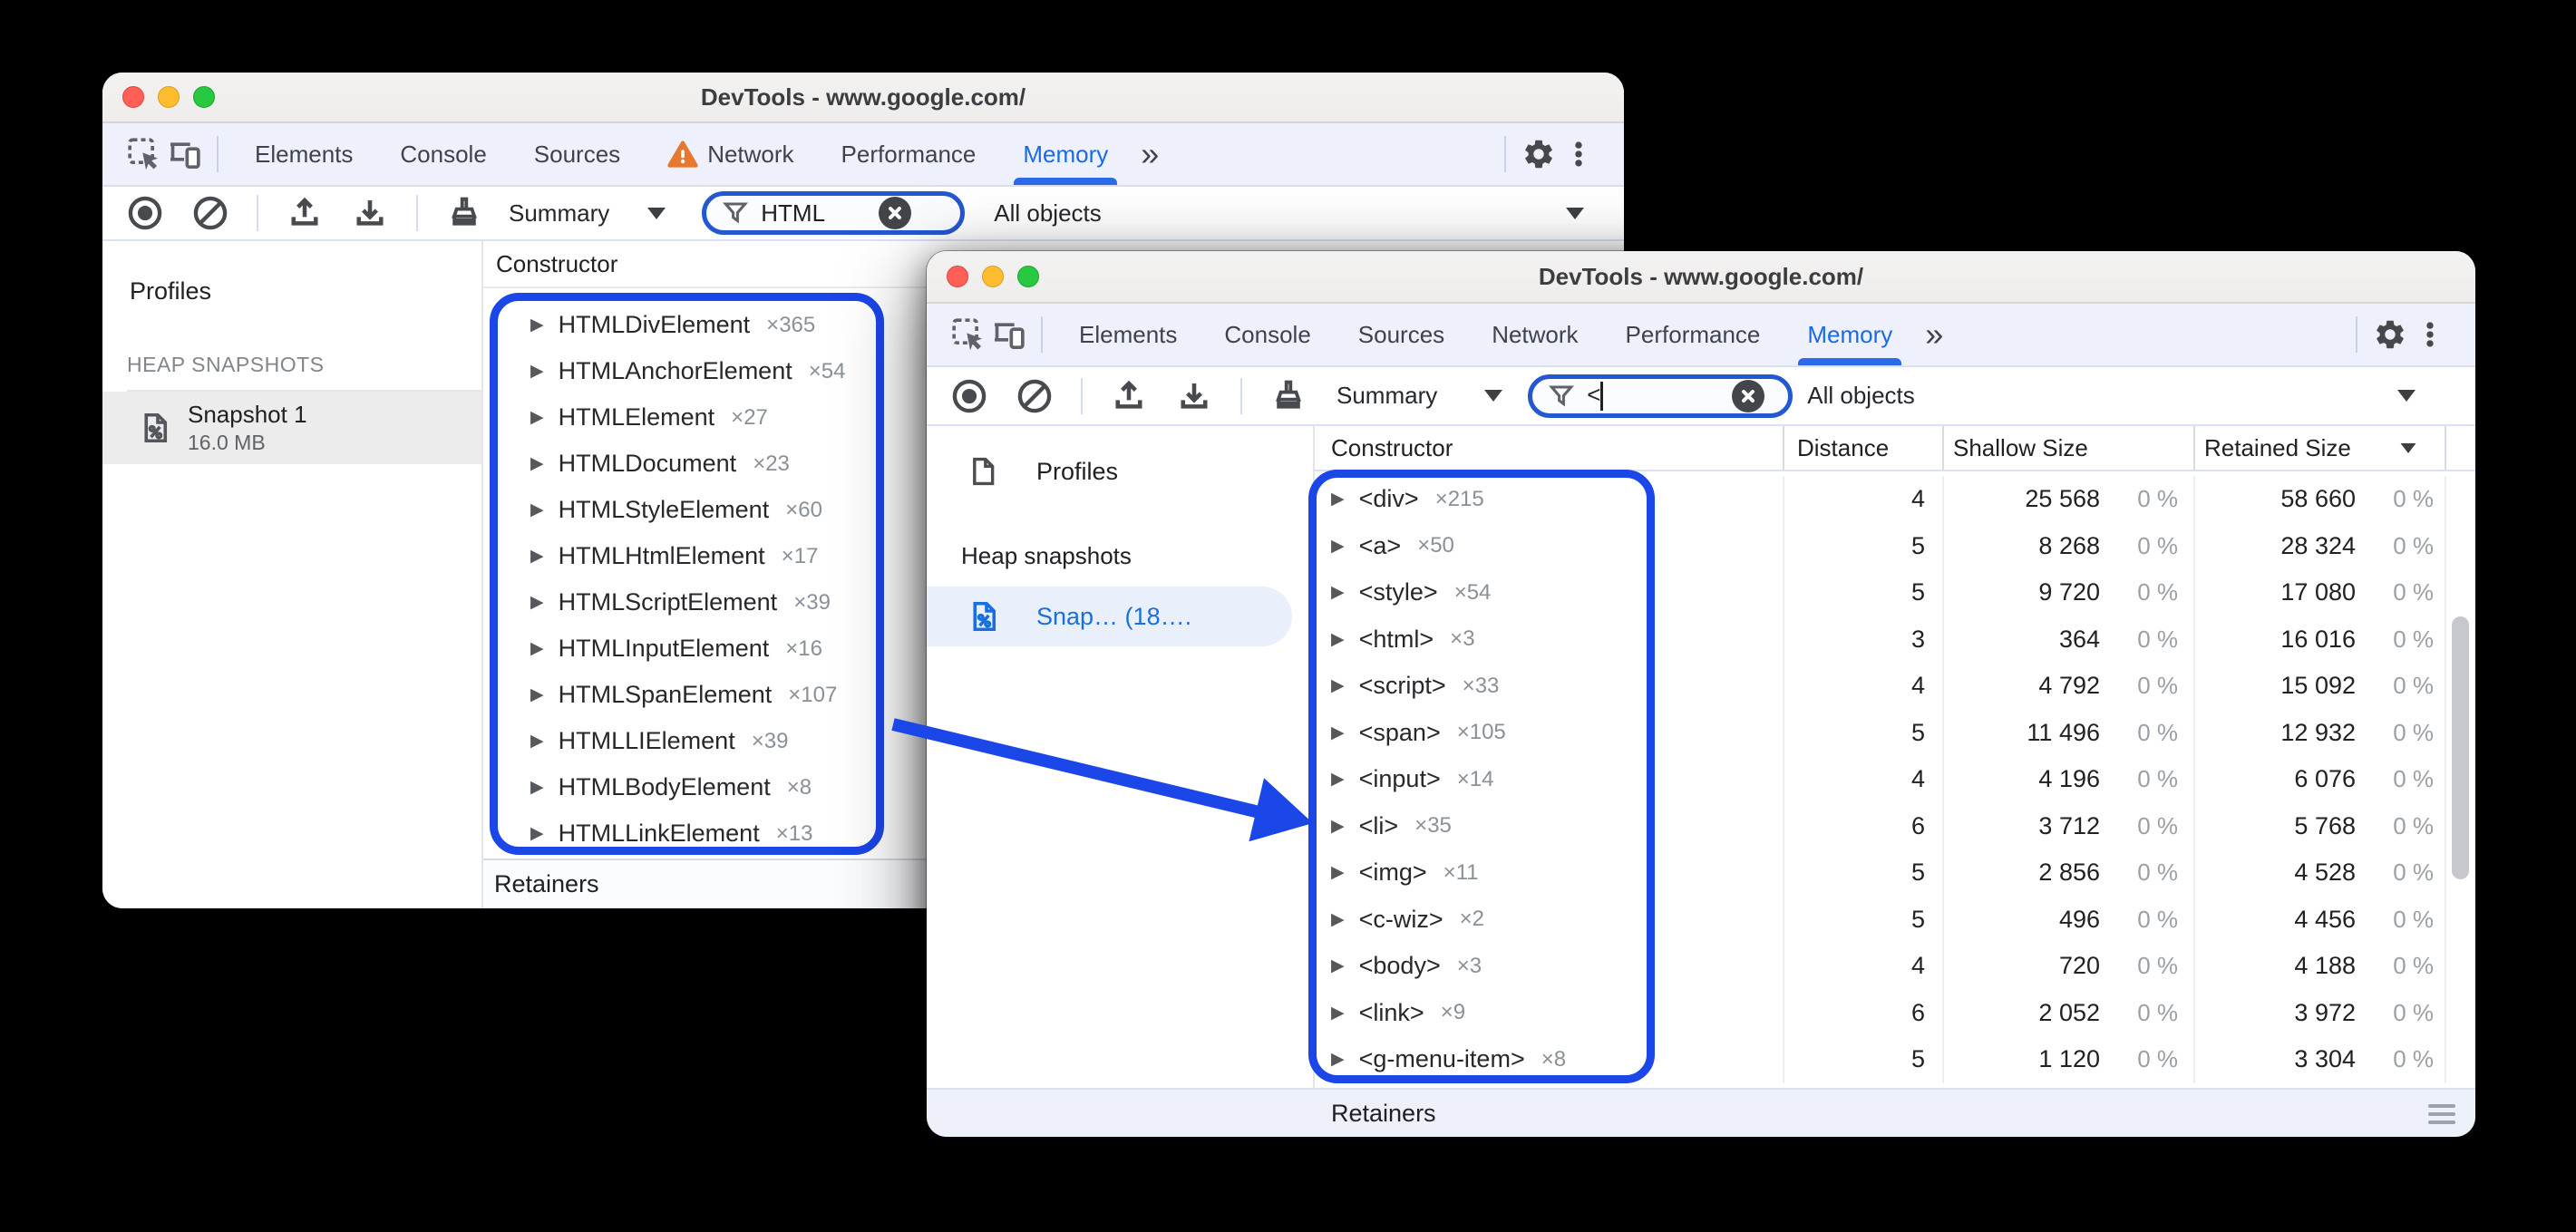 This screenshot has height=1232, width=2576. Describe the element at coordinates (1895, 873) in the screenshot. I see `heap-object-row: ▶ <img> ×11 5 2 856 0 % 4 528 0 %` at that location.